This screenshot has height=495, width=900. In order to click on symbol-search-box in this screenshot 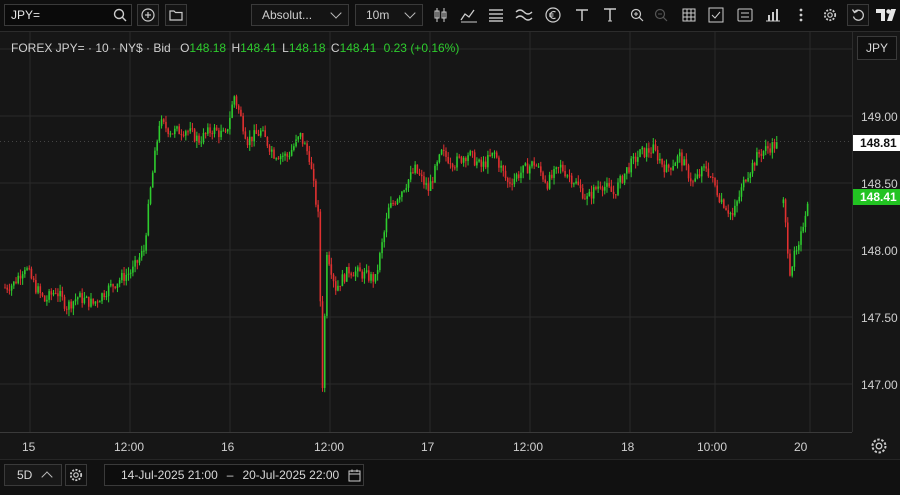, I will do `click(68, 15)`.